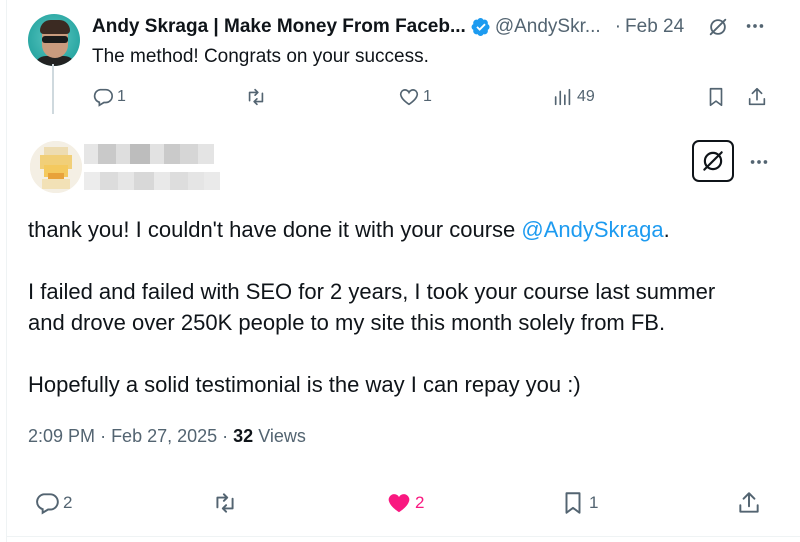 The height and width of the screenshot is (542, 800). What do you see at coordinates (282, 436) in the screenshot?
I see `views-label: Views` at bounding box center [282, 436].